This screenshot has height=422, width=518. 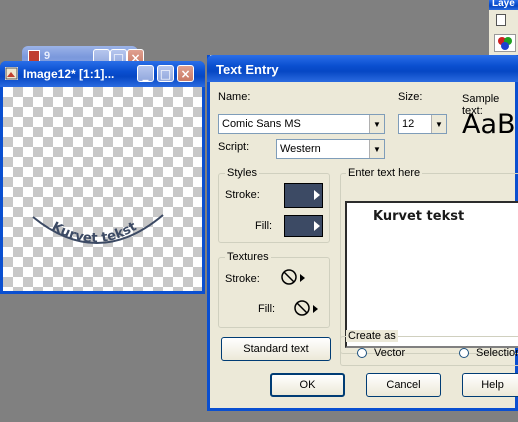 What do you see at coordinates (303, 195) in the screenshot?
I see `stroke-color-swatch` at bounding box center [303, 195].